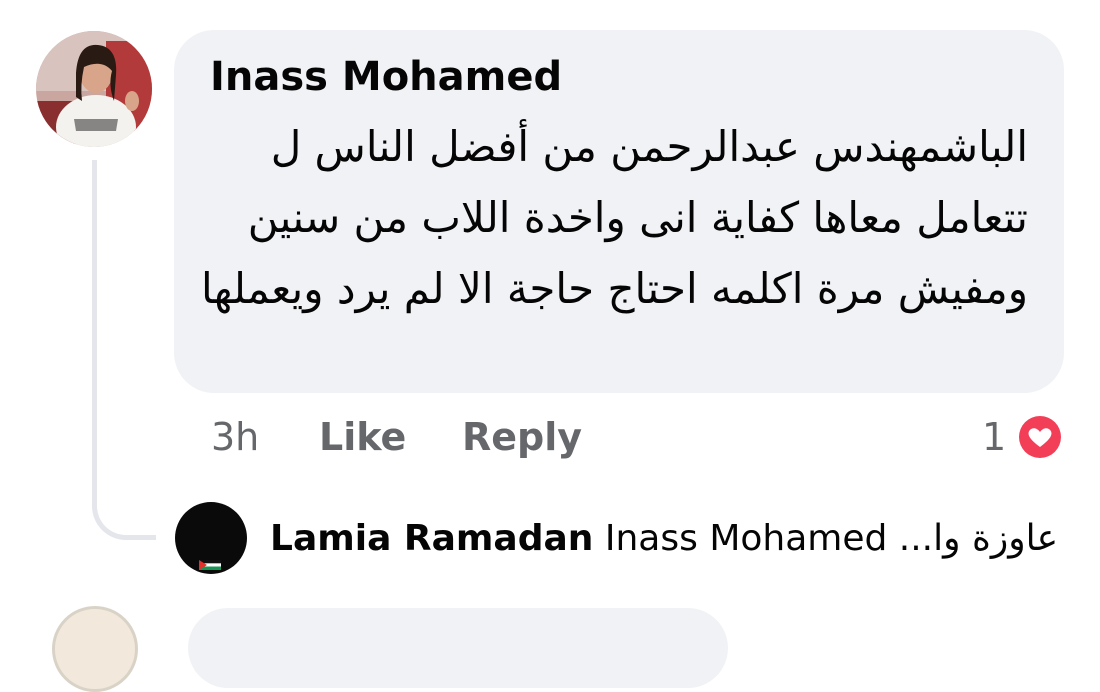 Image resolution: width=1100 pixels, height=692 pixels. Describe the element at coordinates (1040, 437) in the screenshot. I see `heart-icon` at that location.